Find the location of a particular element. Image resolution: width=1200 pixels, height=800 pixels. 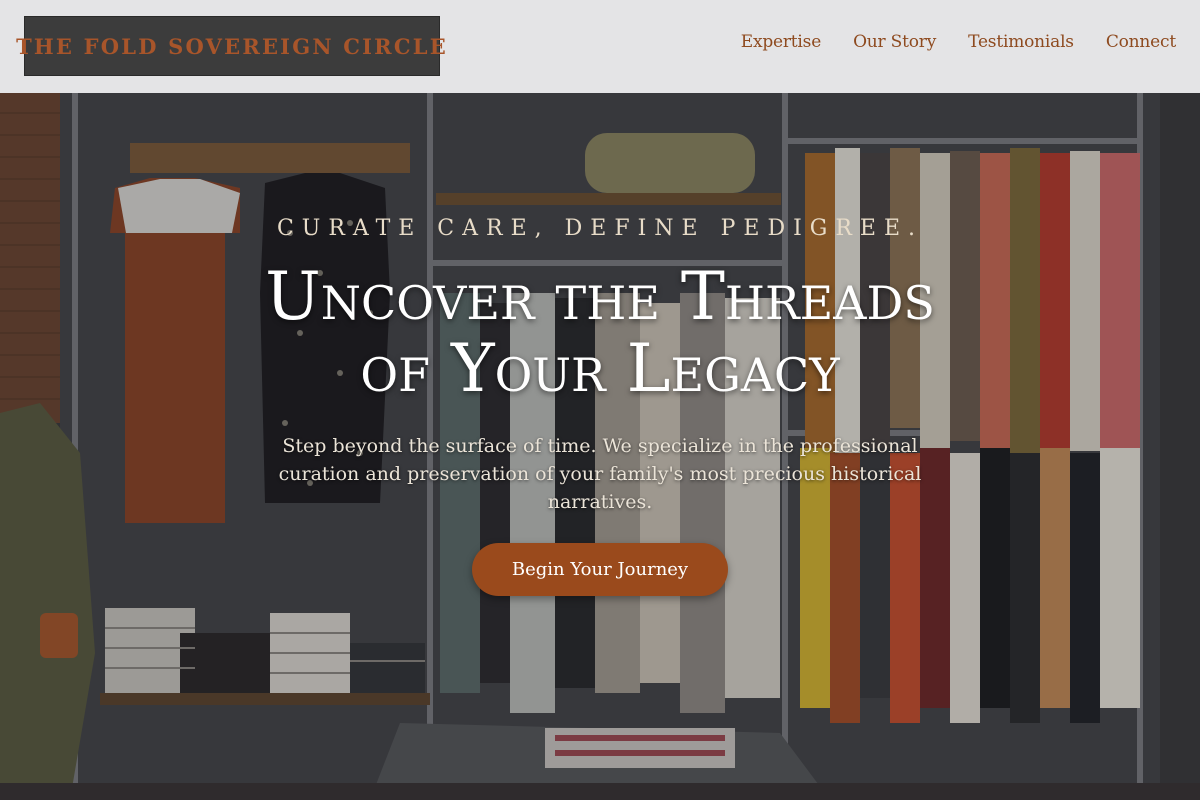

main-nav: Expertise Our Story Testimonials Connect is located at coordinates (958, 42).